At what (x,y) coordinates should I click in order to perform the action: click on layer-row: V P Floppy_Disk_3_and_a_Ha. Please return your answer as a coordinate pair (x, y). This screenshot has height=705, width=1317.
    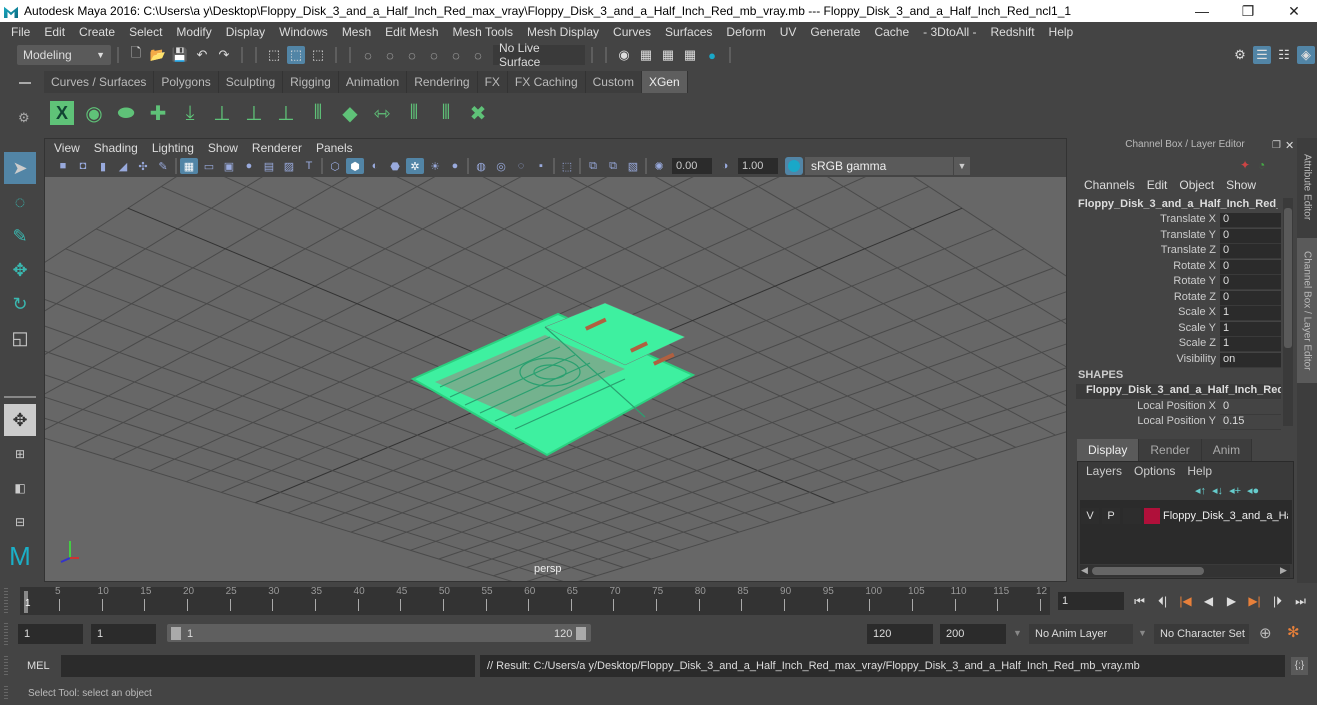
    Looking at the image, I should click on (1186, 516).